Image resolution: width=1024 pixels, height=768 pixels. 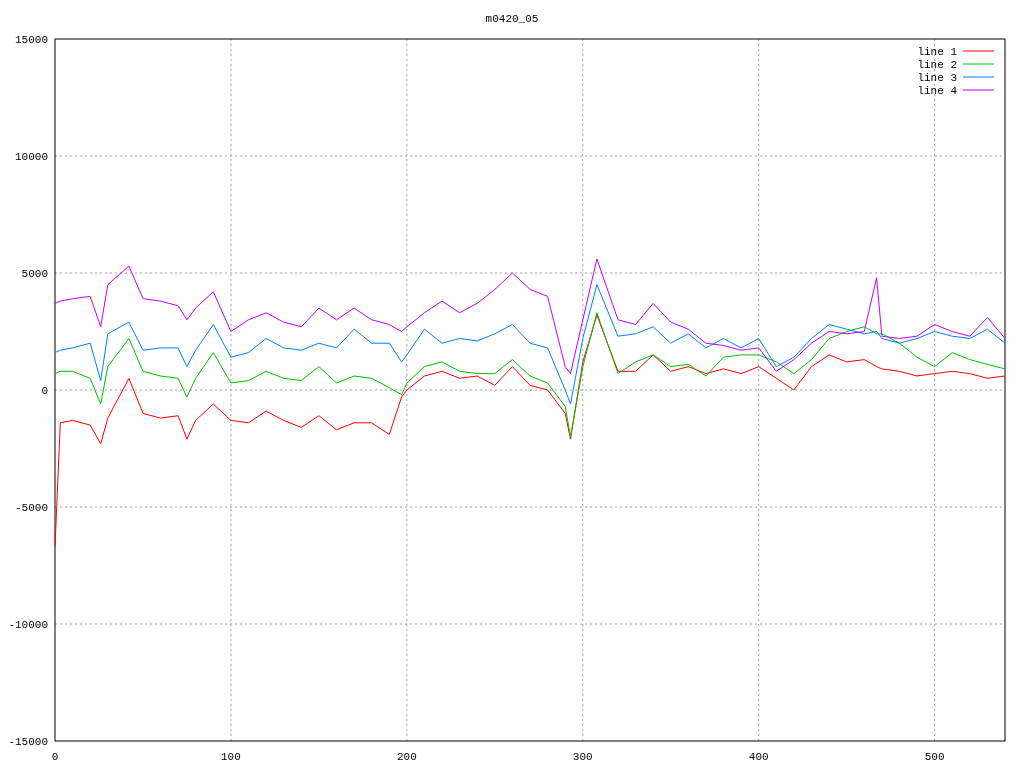 What do you see at coordinates (934, 757) in the screenshot?
I see `x-tick-label: 500` at bounding box center [934, 757].